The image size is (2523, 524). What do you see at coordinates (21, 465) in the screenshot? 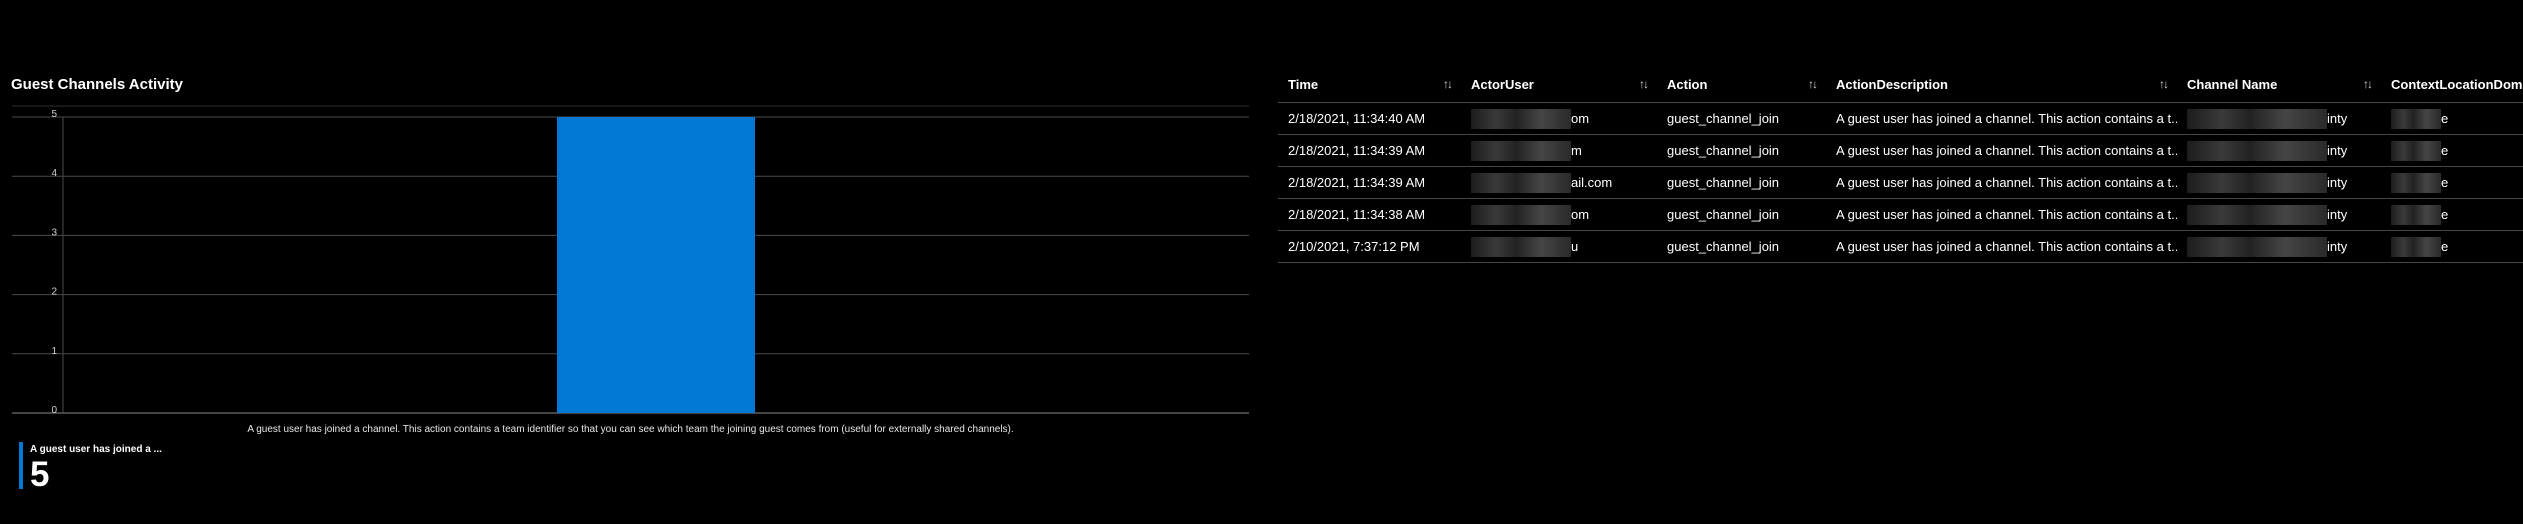
I see `kpi-accent-bar` at bounding box center [21, 465].